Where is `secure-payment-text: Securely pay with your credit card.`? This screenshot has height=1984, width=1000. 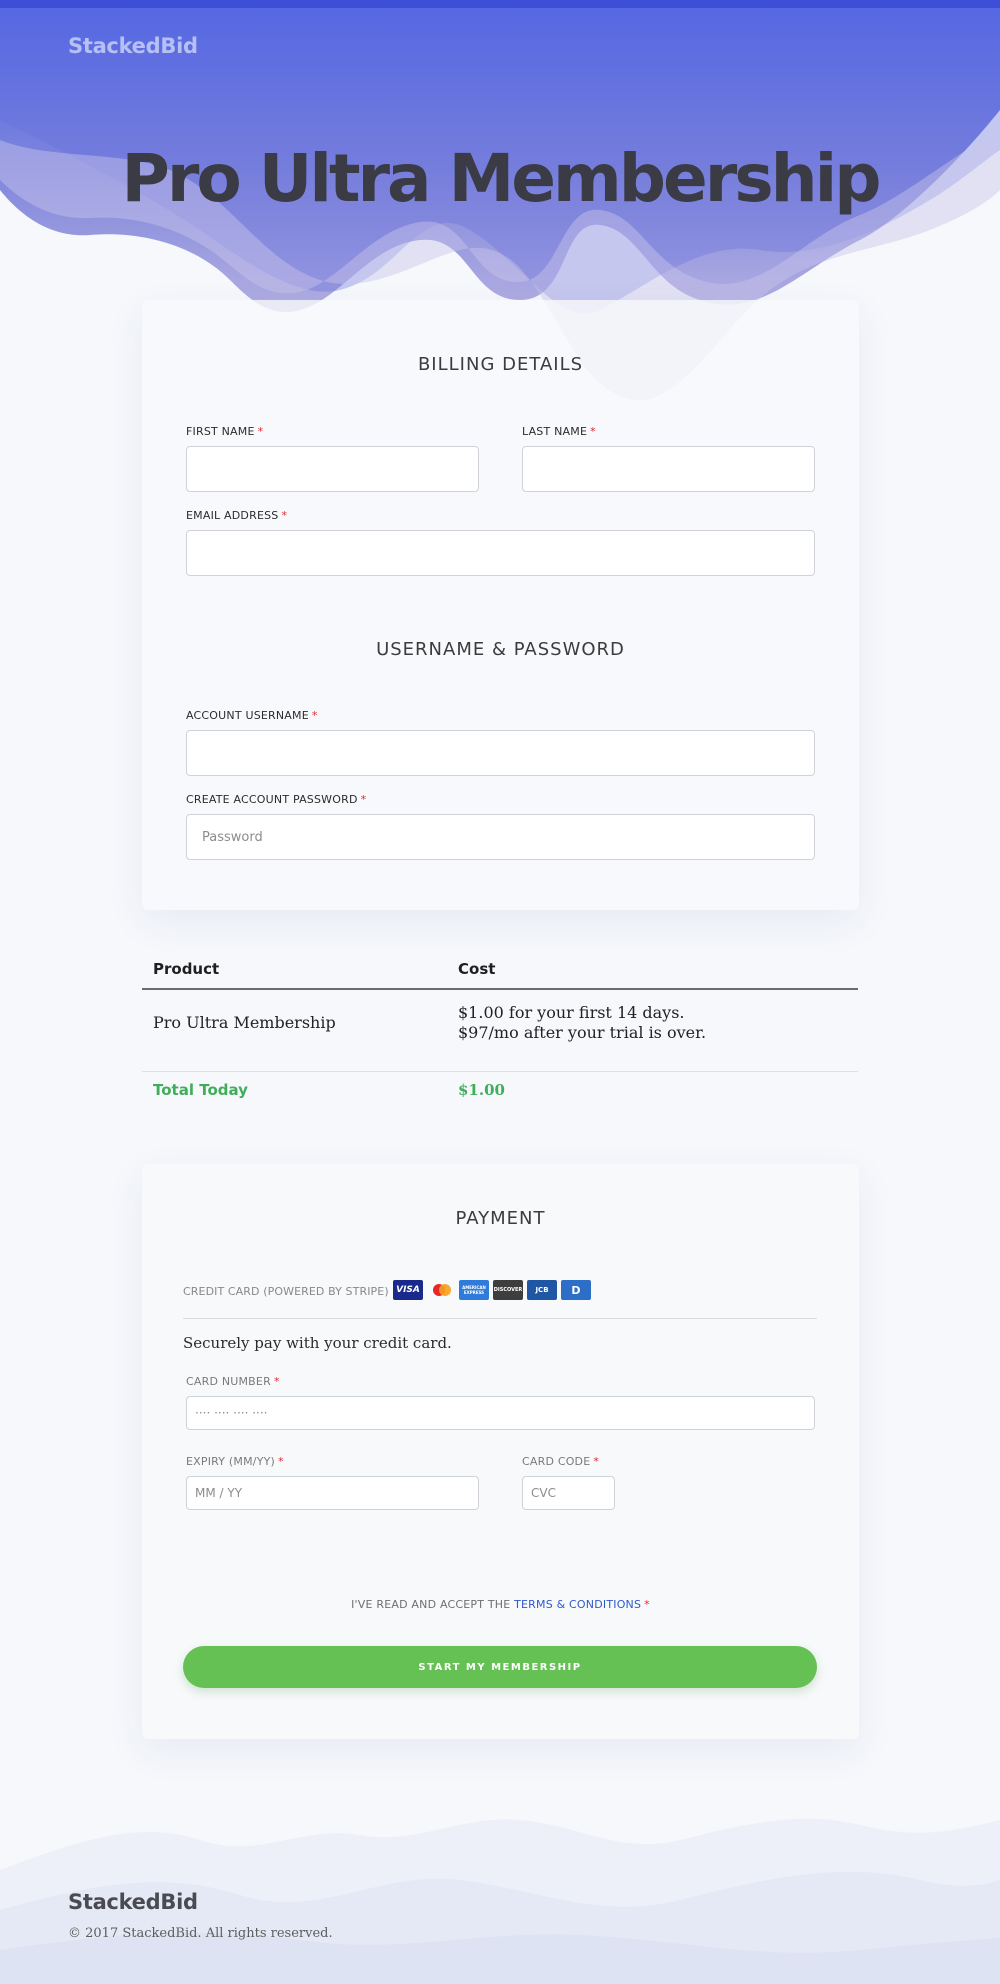 secure-payment-text: Securely pay with your credit card. is located at coordinates (317, 1343).